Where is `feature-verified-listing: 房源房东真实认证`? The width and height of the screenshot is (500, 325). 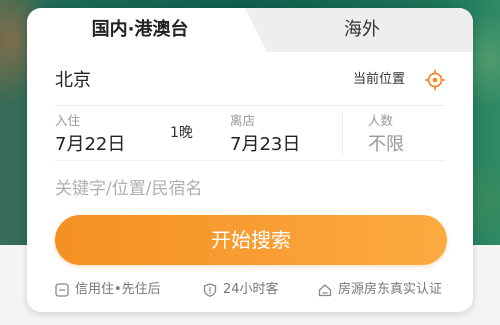
feature-verified-listing: 房源房东真实认证 is located at coordinates (380, 290).